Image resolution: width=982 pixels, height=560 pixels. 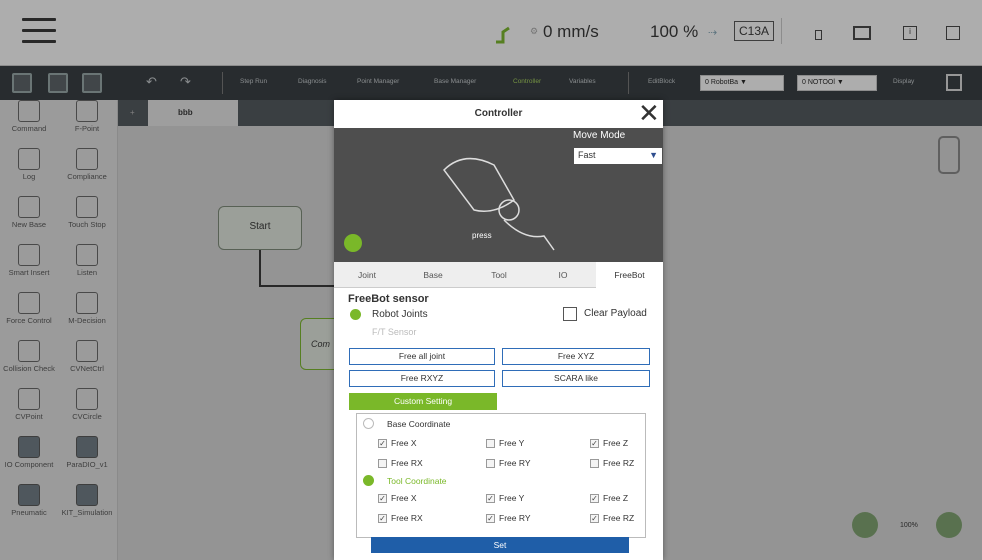 I want to click on robot-hand-illustration, so click(x=499, y=204).